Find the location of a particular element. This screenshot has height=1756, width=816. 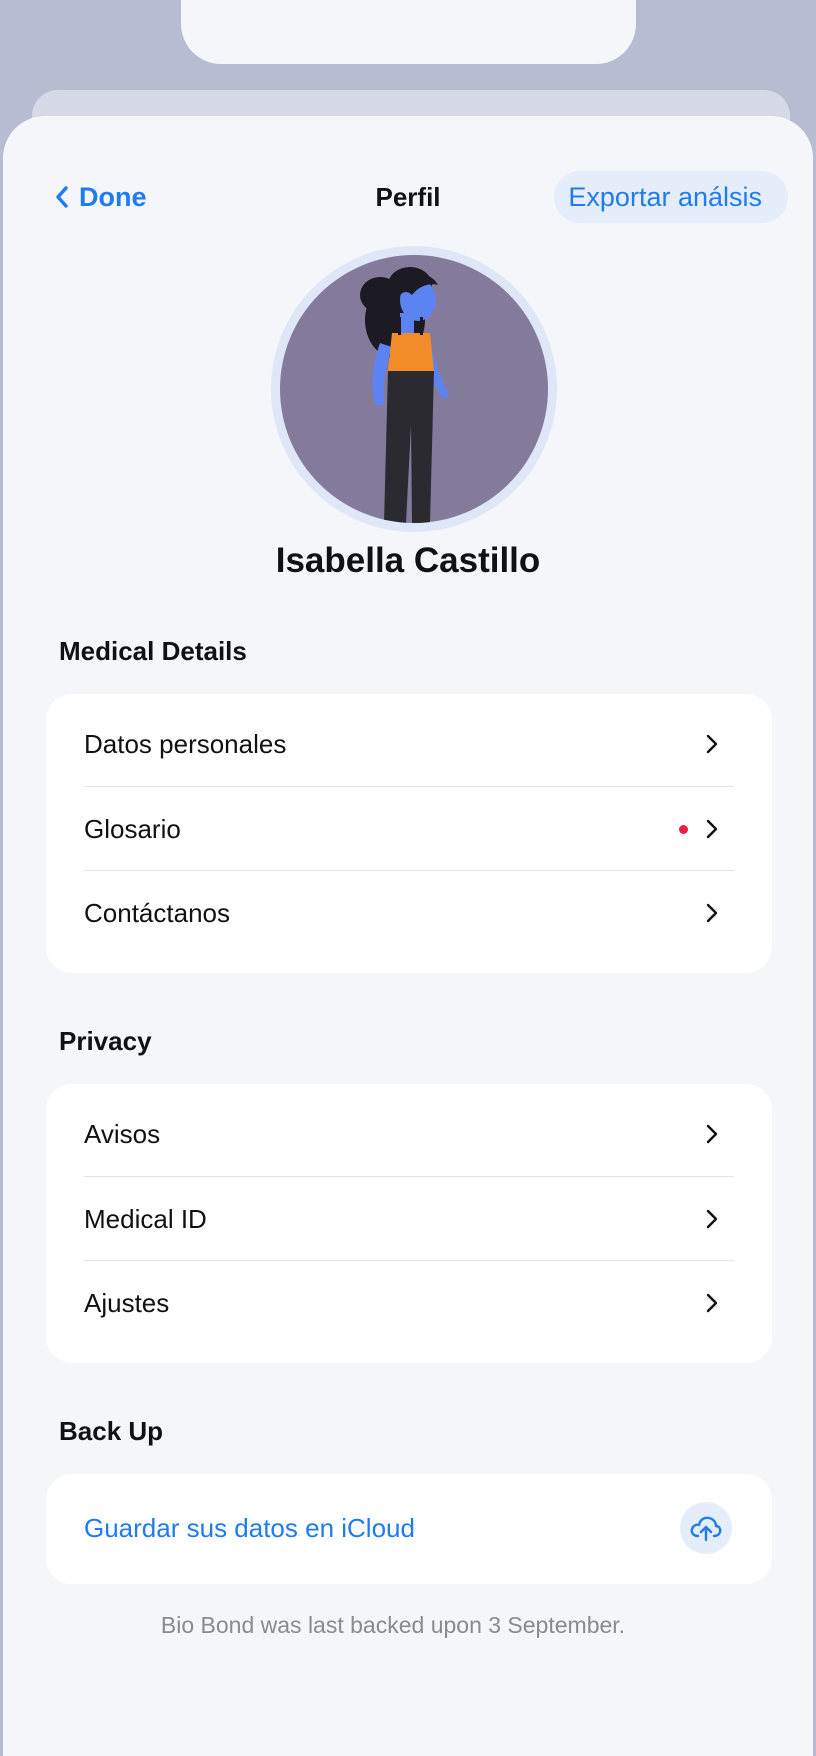

notification-dot is located at coordinates (683, 829).